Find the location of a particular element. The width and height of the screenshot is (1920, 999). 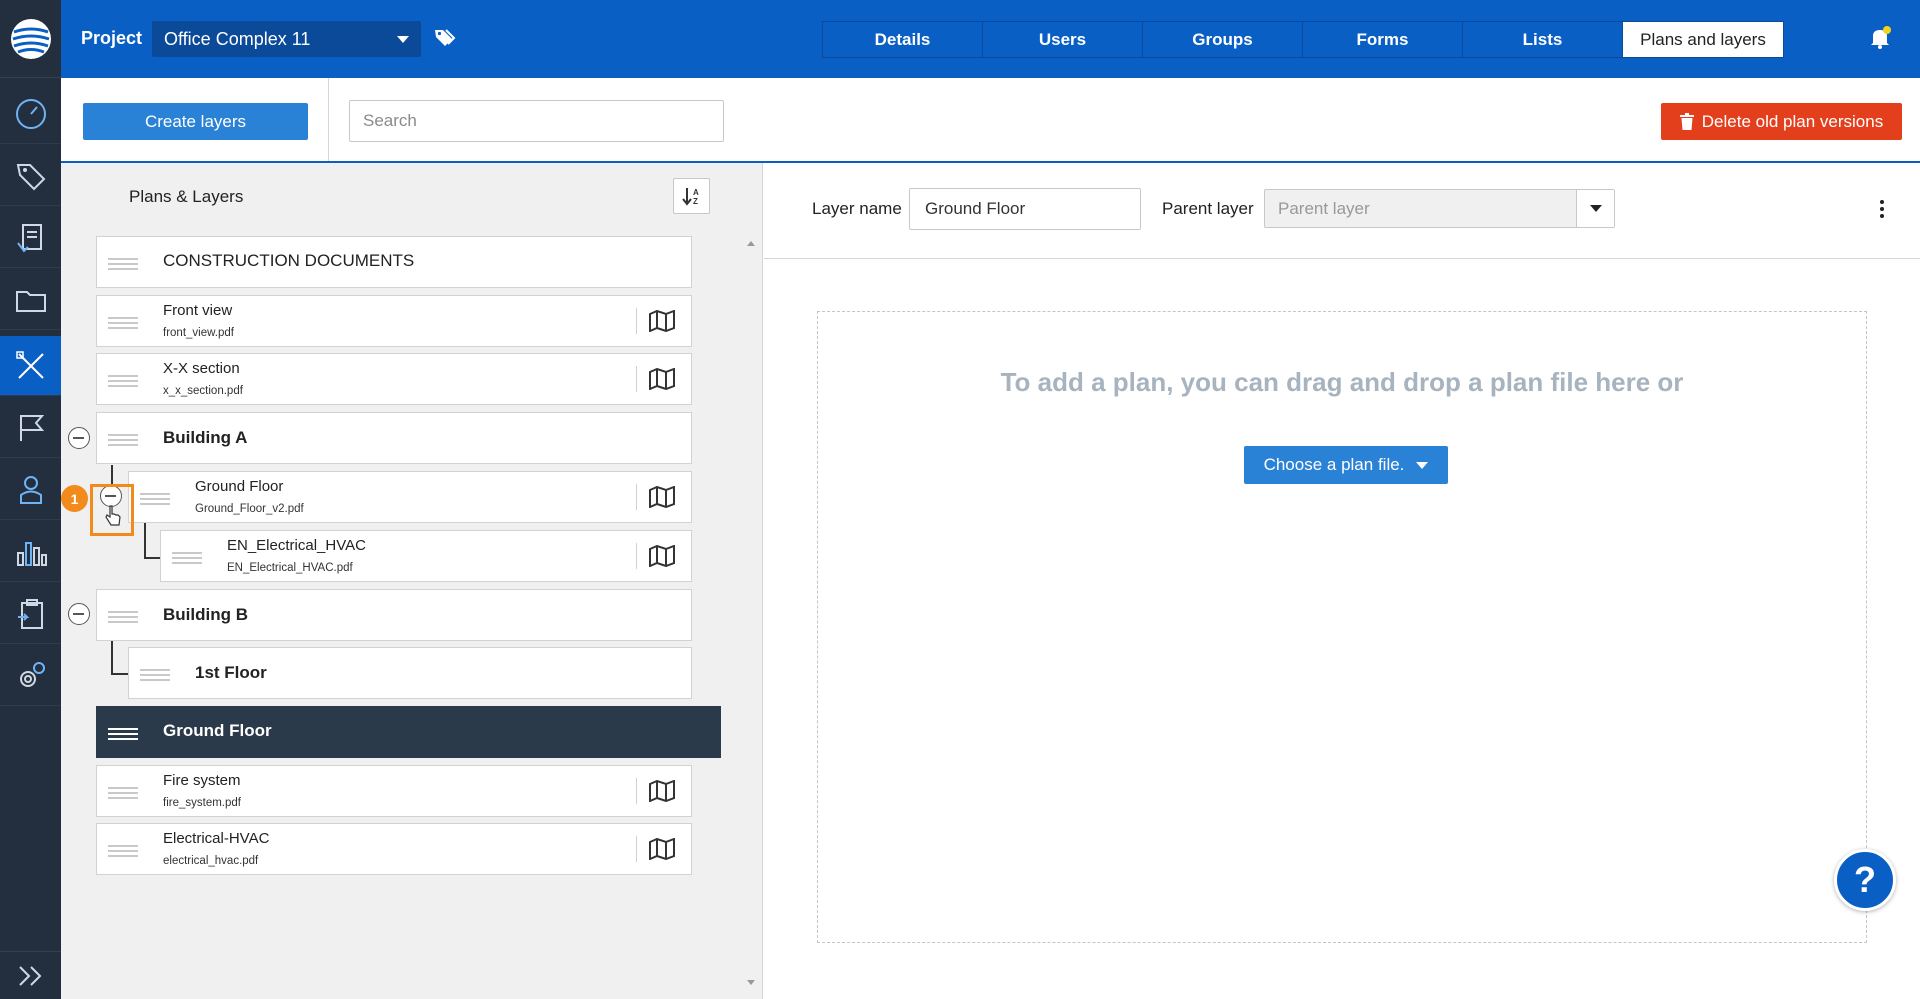

plan-file-name: fire_system.pdf is located at coordinates (202, 803).